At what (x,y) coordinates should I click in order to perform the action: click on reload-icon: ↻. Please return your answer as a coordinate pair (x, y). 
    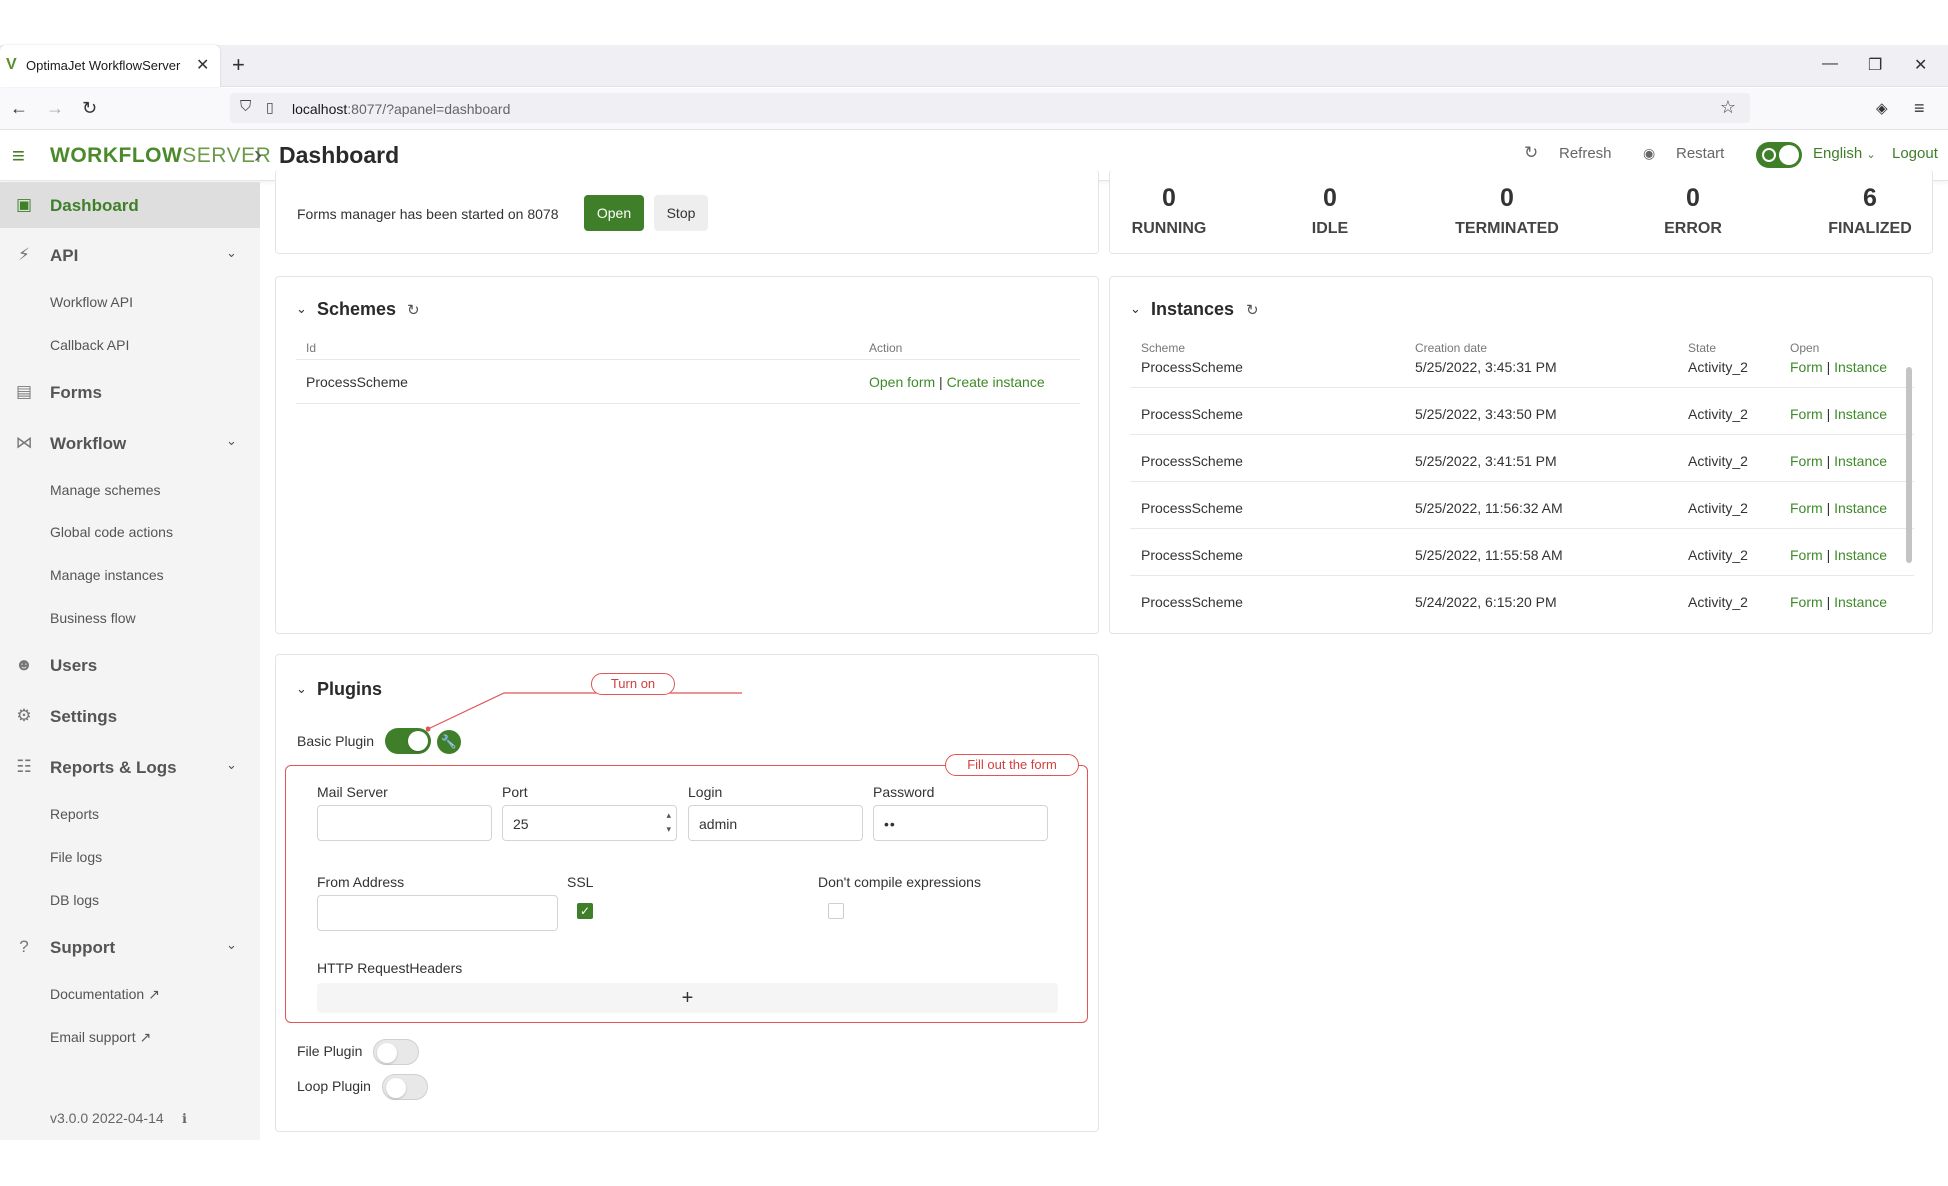
    Looking at the image, I should click on (89, 108).